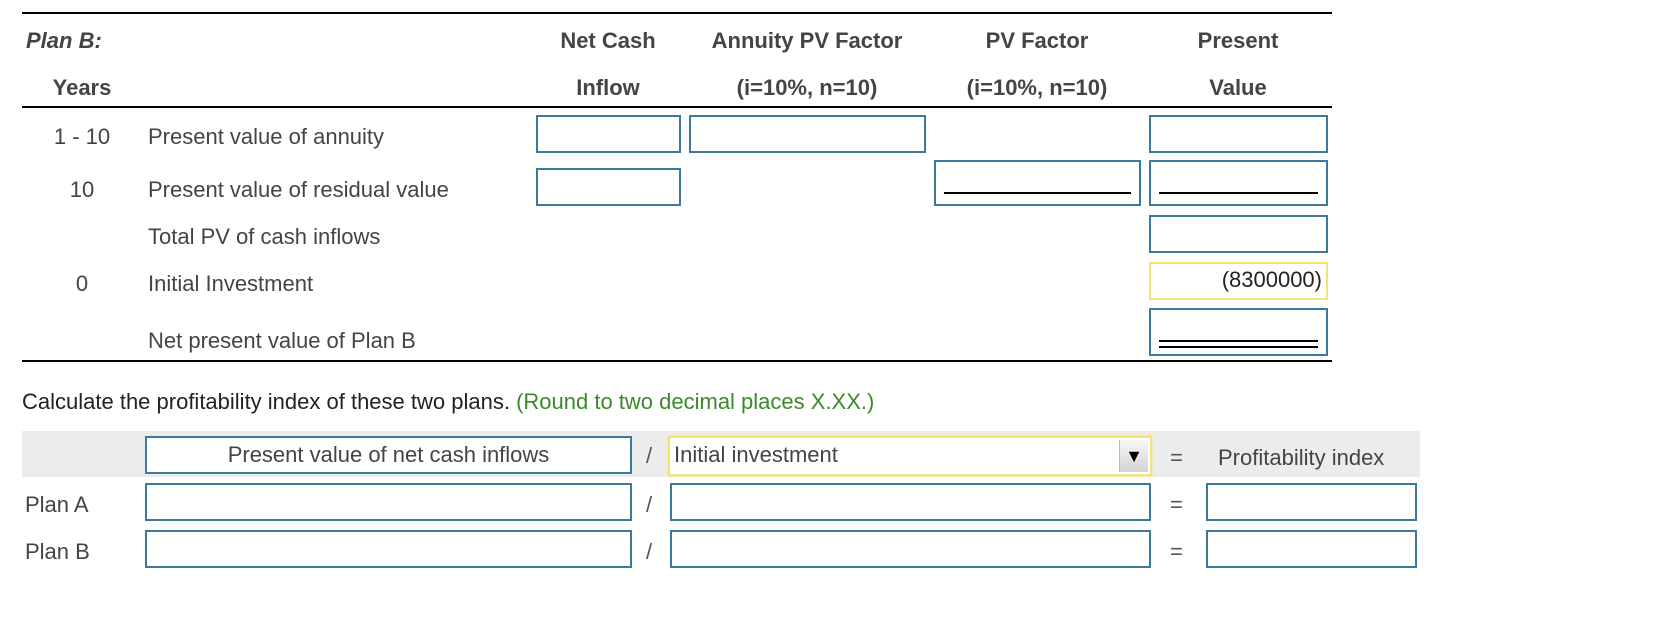 This screenshot has width=1662, height=634. I want to click on dropdown-arrow-icon: ▼, so click(1133, 456).